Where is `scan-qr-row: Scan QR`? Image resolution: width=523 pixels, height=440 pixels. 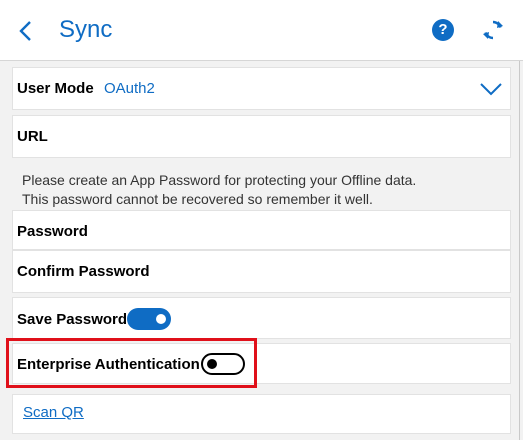
scan-qr-row: Scan QR is located at coordinates (261, 414).